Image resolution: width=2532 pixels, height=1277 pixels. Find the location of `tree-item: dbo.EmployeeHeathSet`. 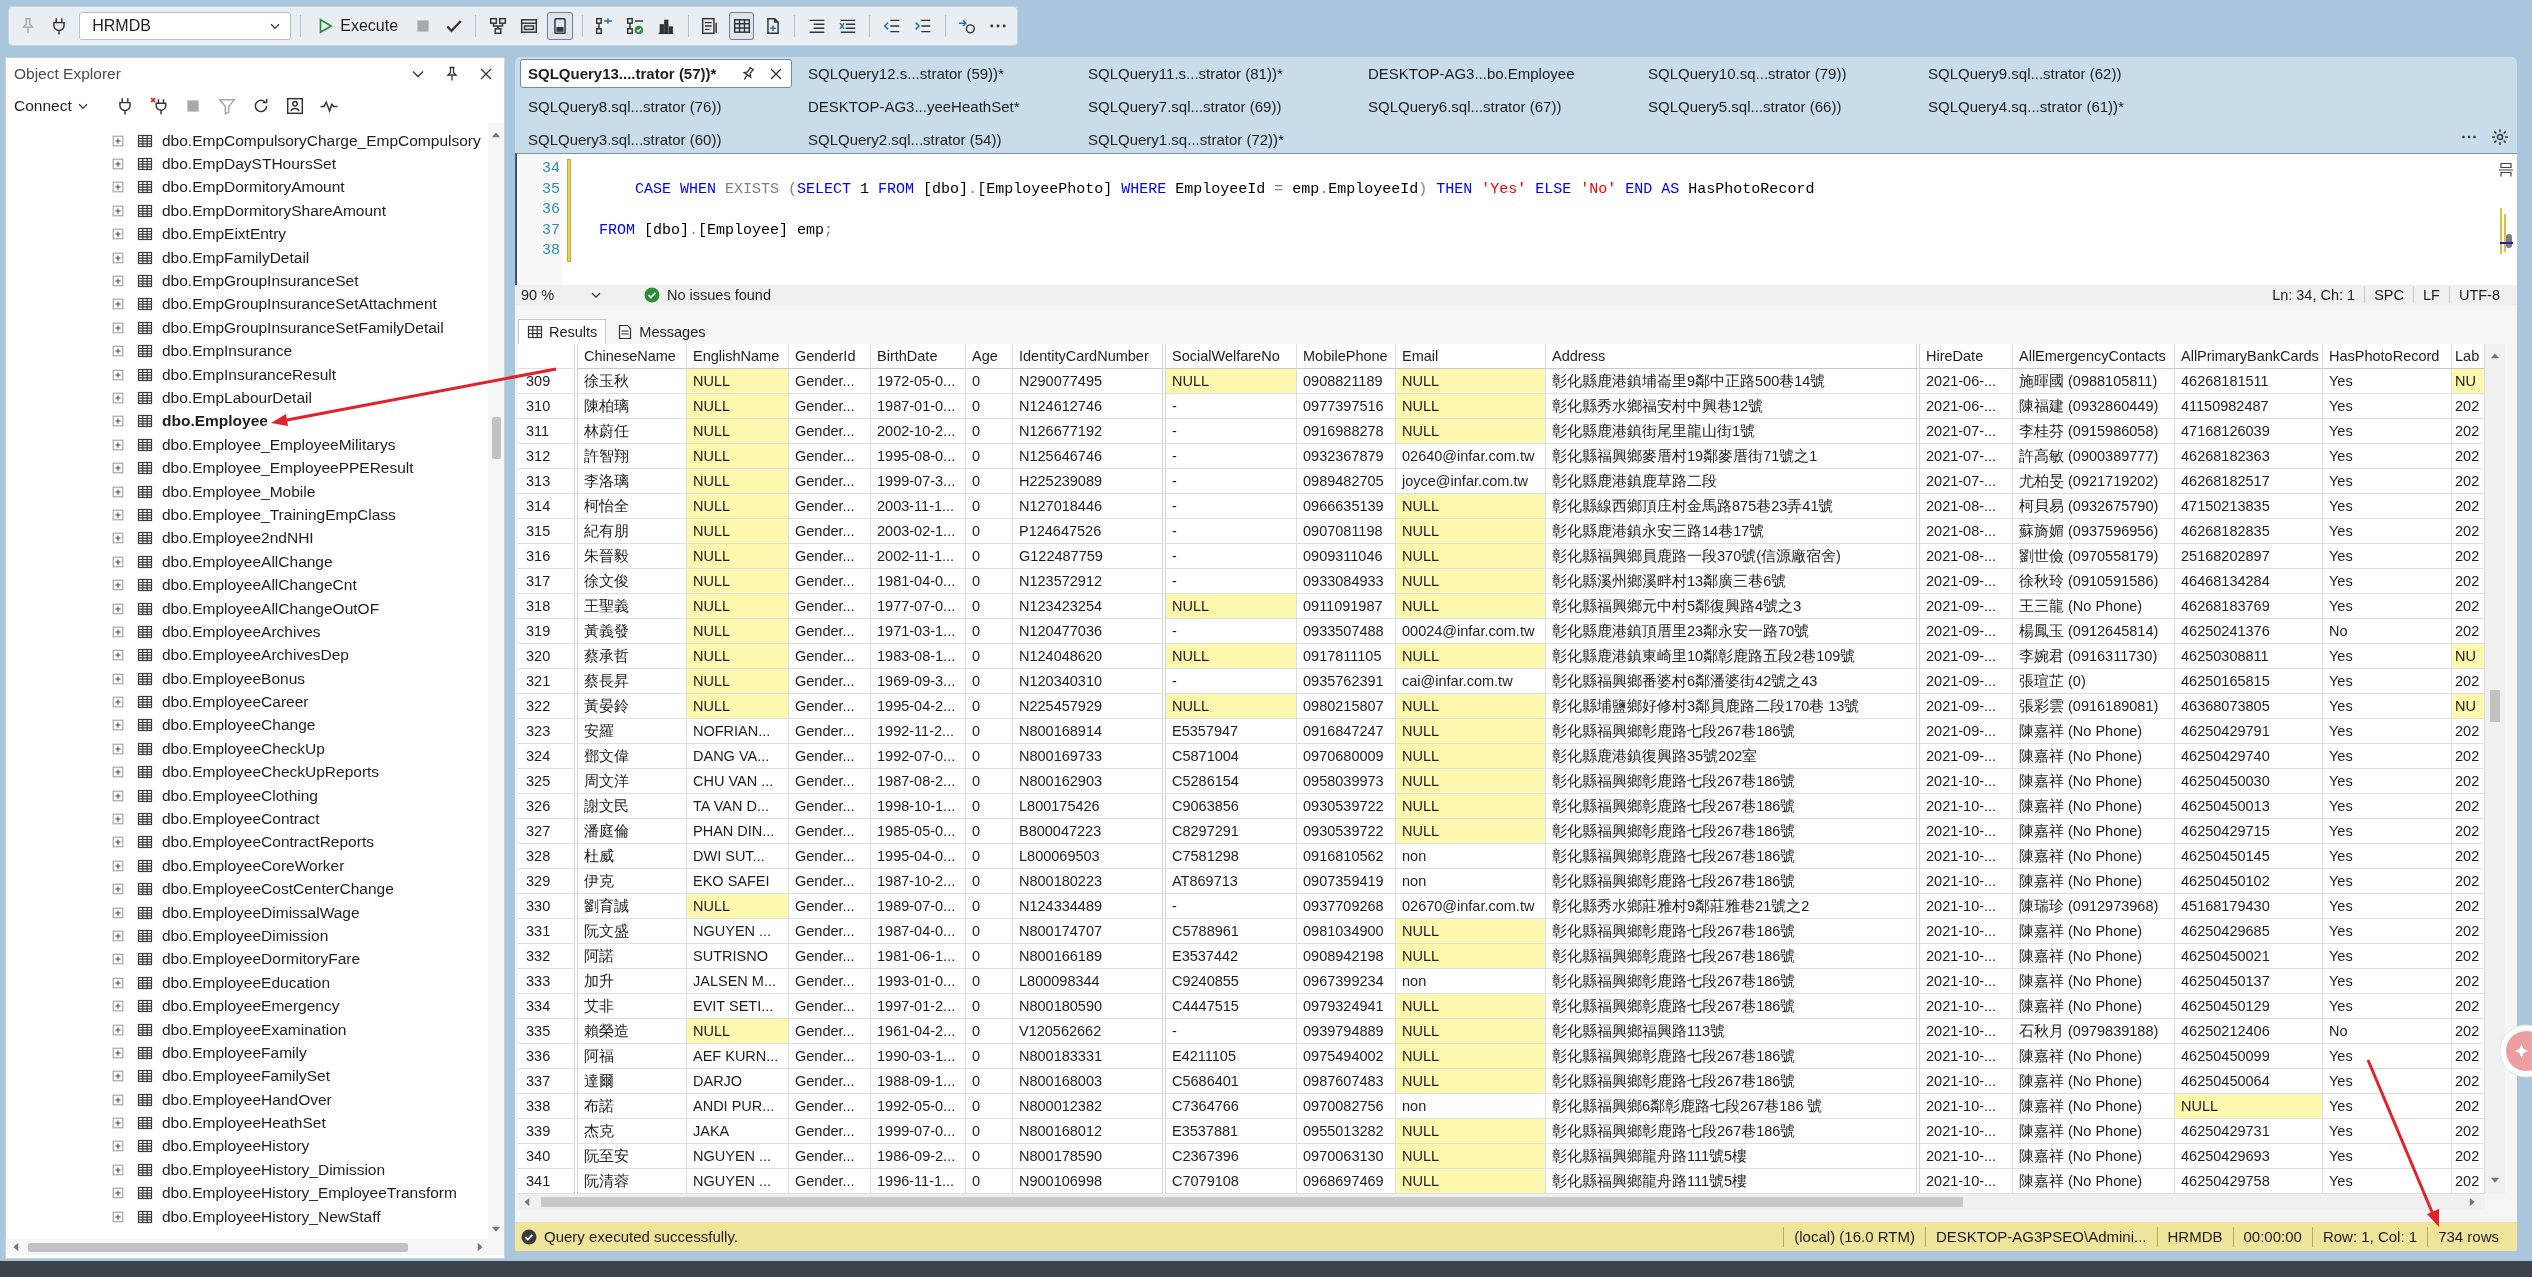

tree-item: dbo.EmployeeHeathSet is located at coordinates (244, 1123).